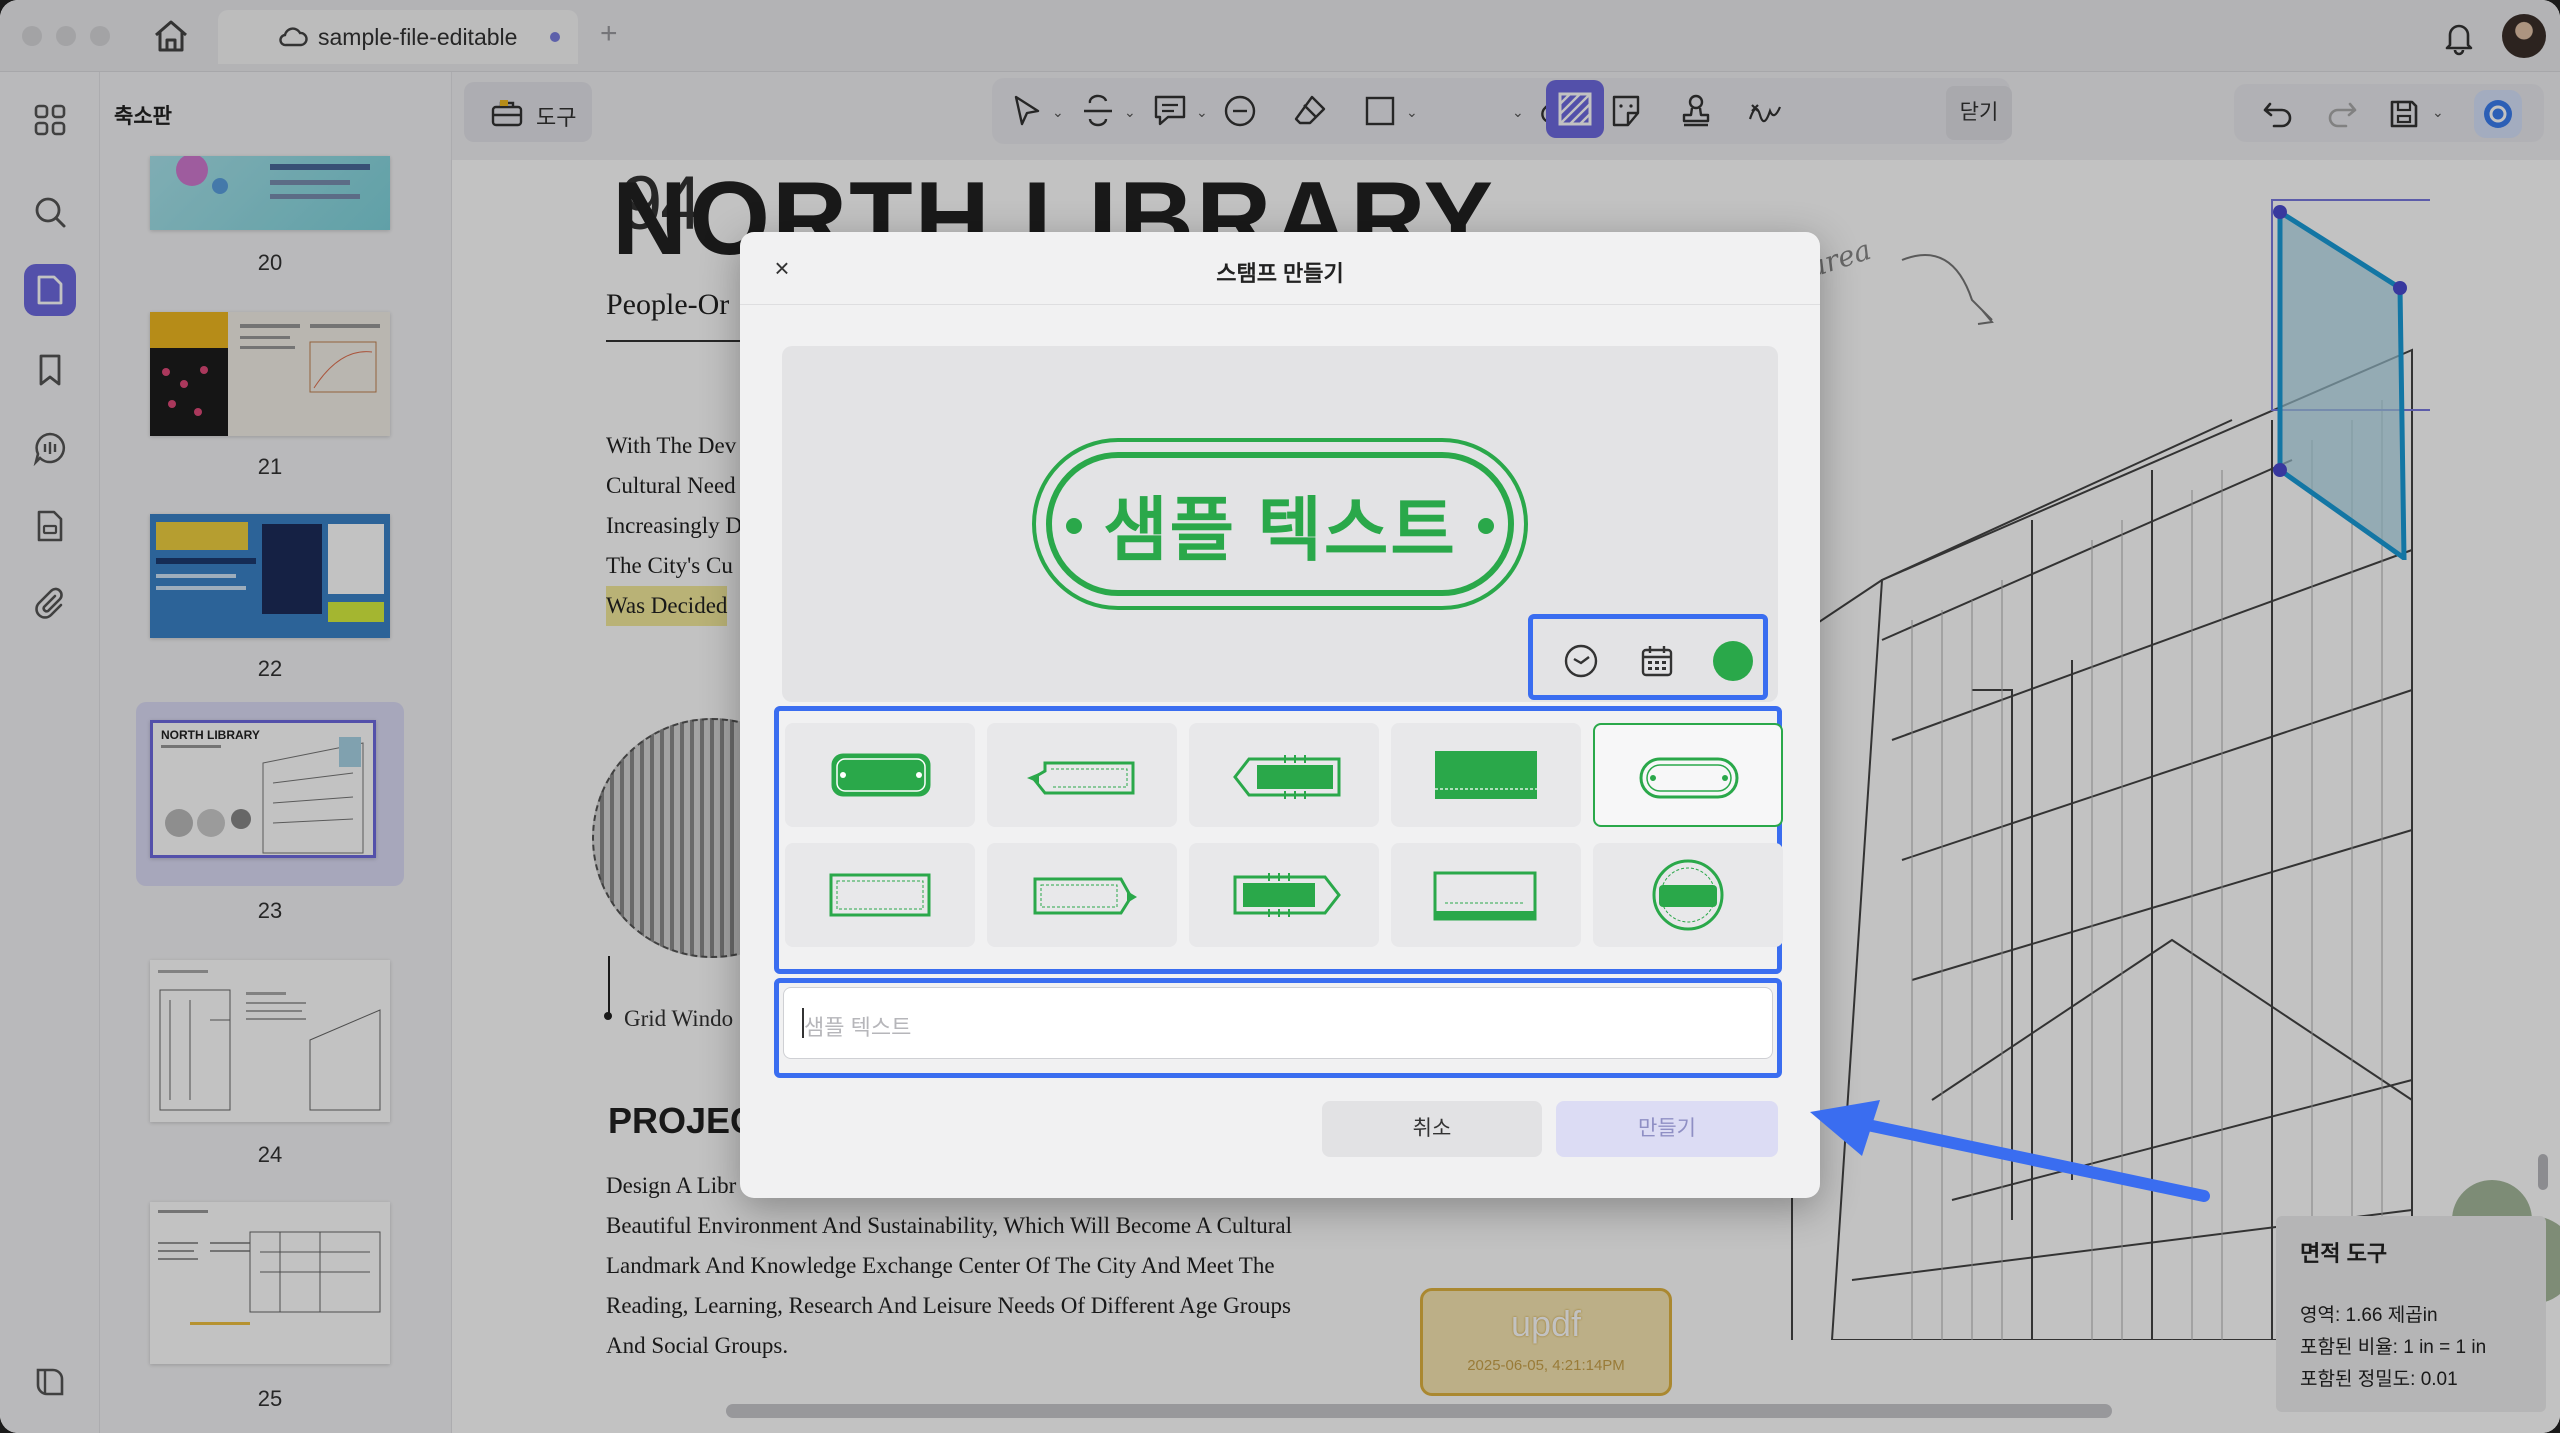  What do you see at coordinates (2010, 1151) in the screenshot?
I see `pointer-arrow-annotation` at bounding box center [2010, 1151].